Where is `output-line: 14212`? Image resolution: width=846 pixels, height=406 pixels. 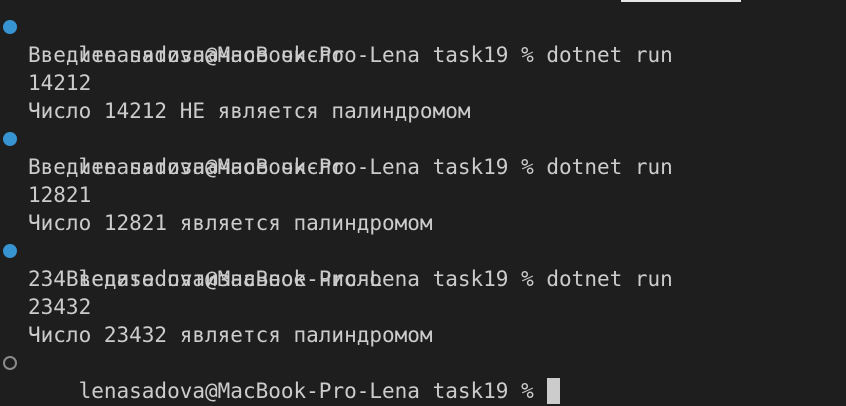 output-line: 14212 is located at coordinates (423, 83).